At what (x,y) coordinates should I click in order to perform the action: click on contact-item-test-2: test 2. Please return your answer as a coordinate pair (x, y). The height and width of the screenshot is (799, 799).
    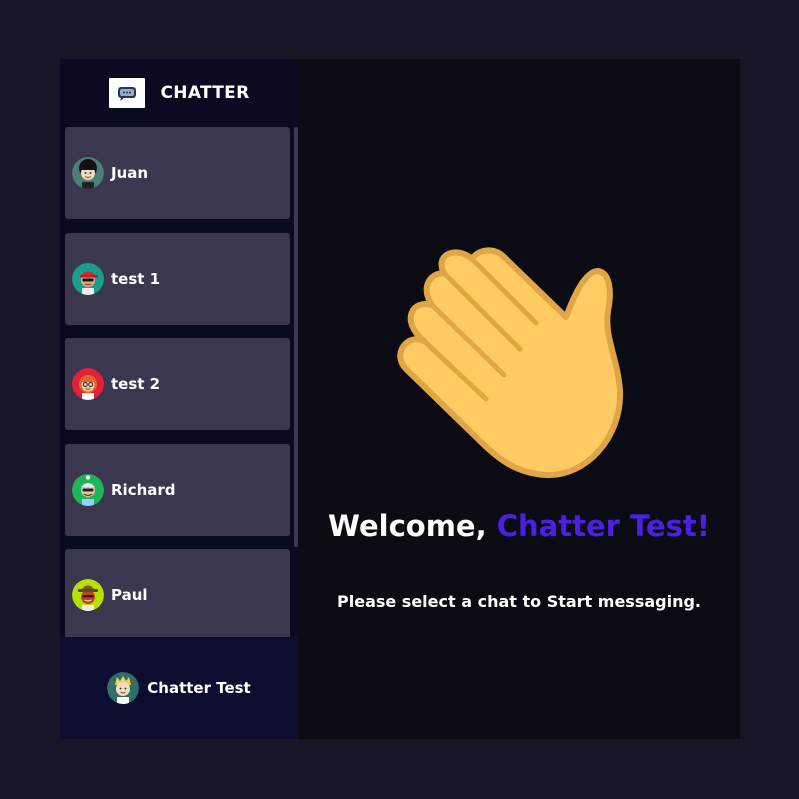
    Looking at the image, I should click on (177, 384).